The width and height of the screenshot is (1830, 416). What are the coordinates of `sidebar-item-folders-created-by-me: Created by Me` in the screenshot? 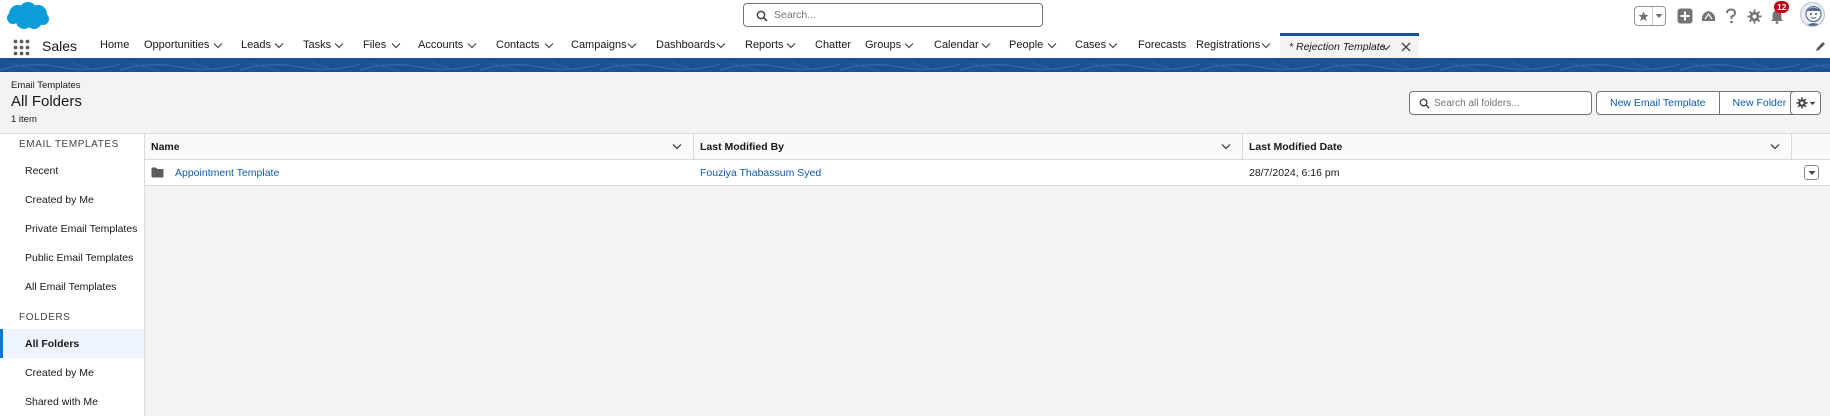 It's located at (72, 372).